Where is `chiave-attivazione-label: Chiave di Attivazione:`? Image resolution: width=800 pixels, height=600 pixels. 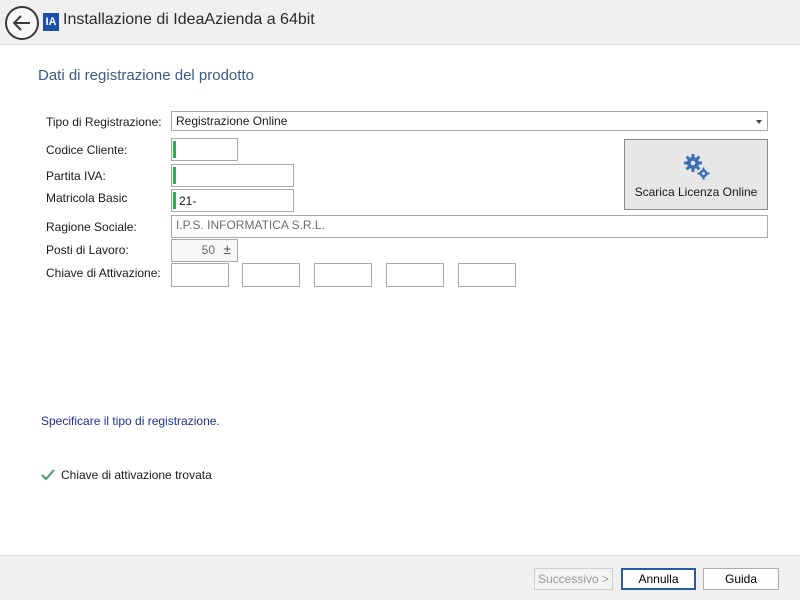
chiave-attivazione-label: Chiave di Attivazione: is located at coordinates (103, 273).